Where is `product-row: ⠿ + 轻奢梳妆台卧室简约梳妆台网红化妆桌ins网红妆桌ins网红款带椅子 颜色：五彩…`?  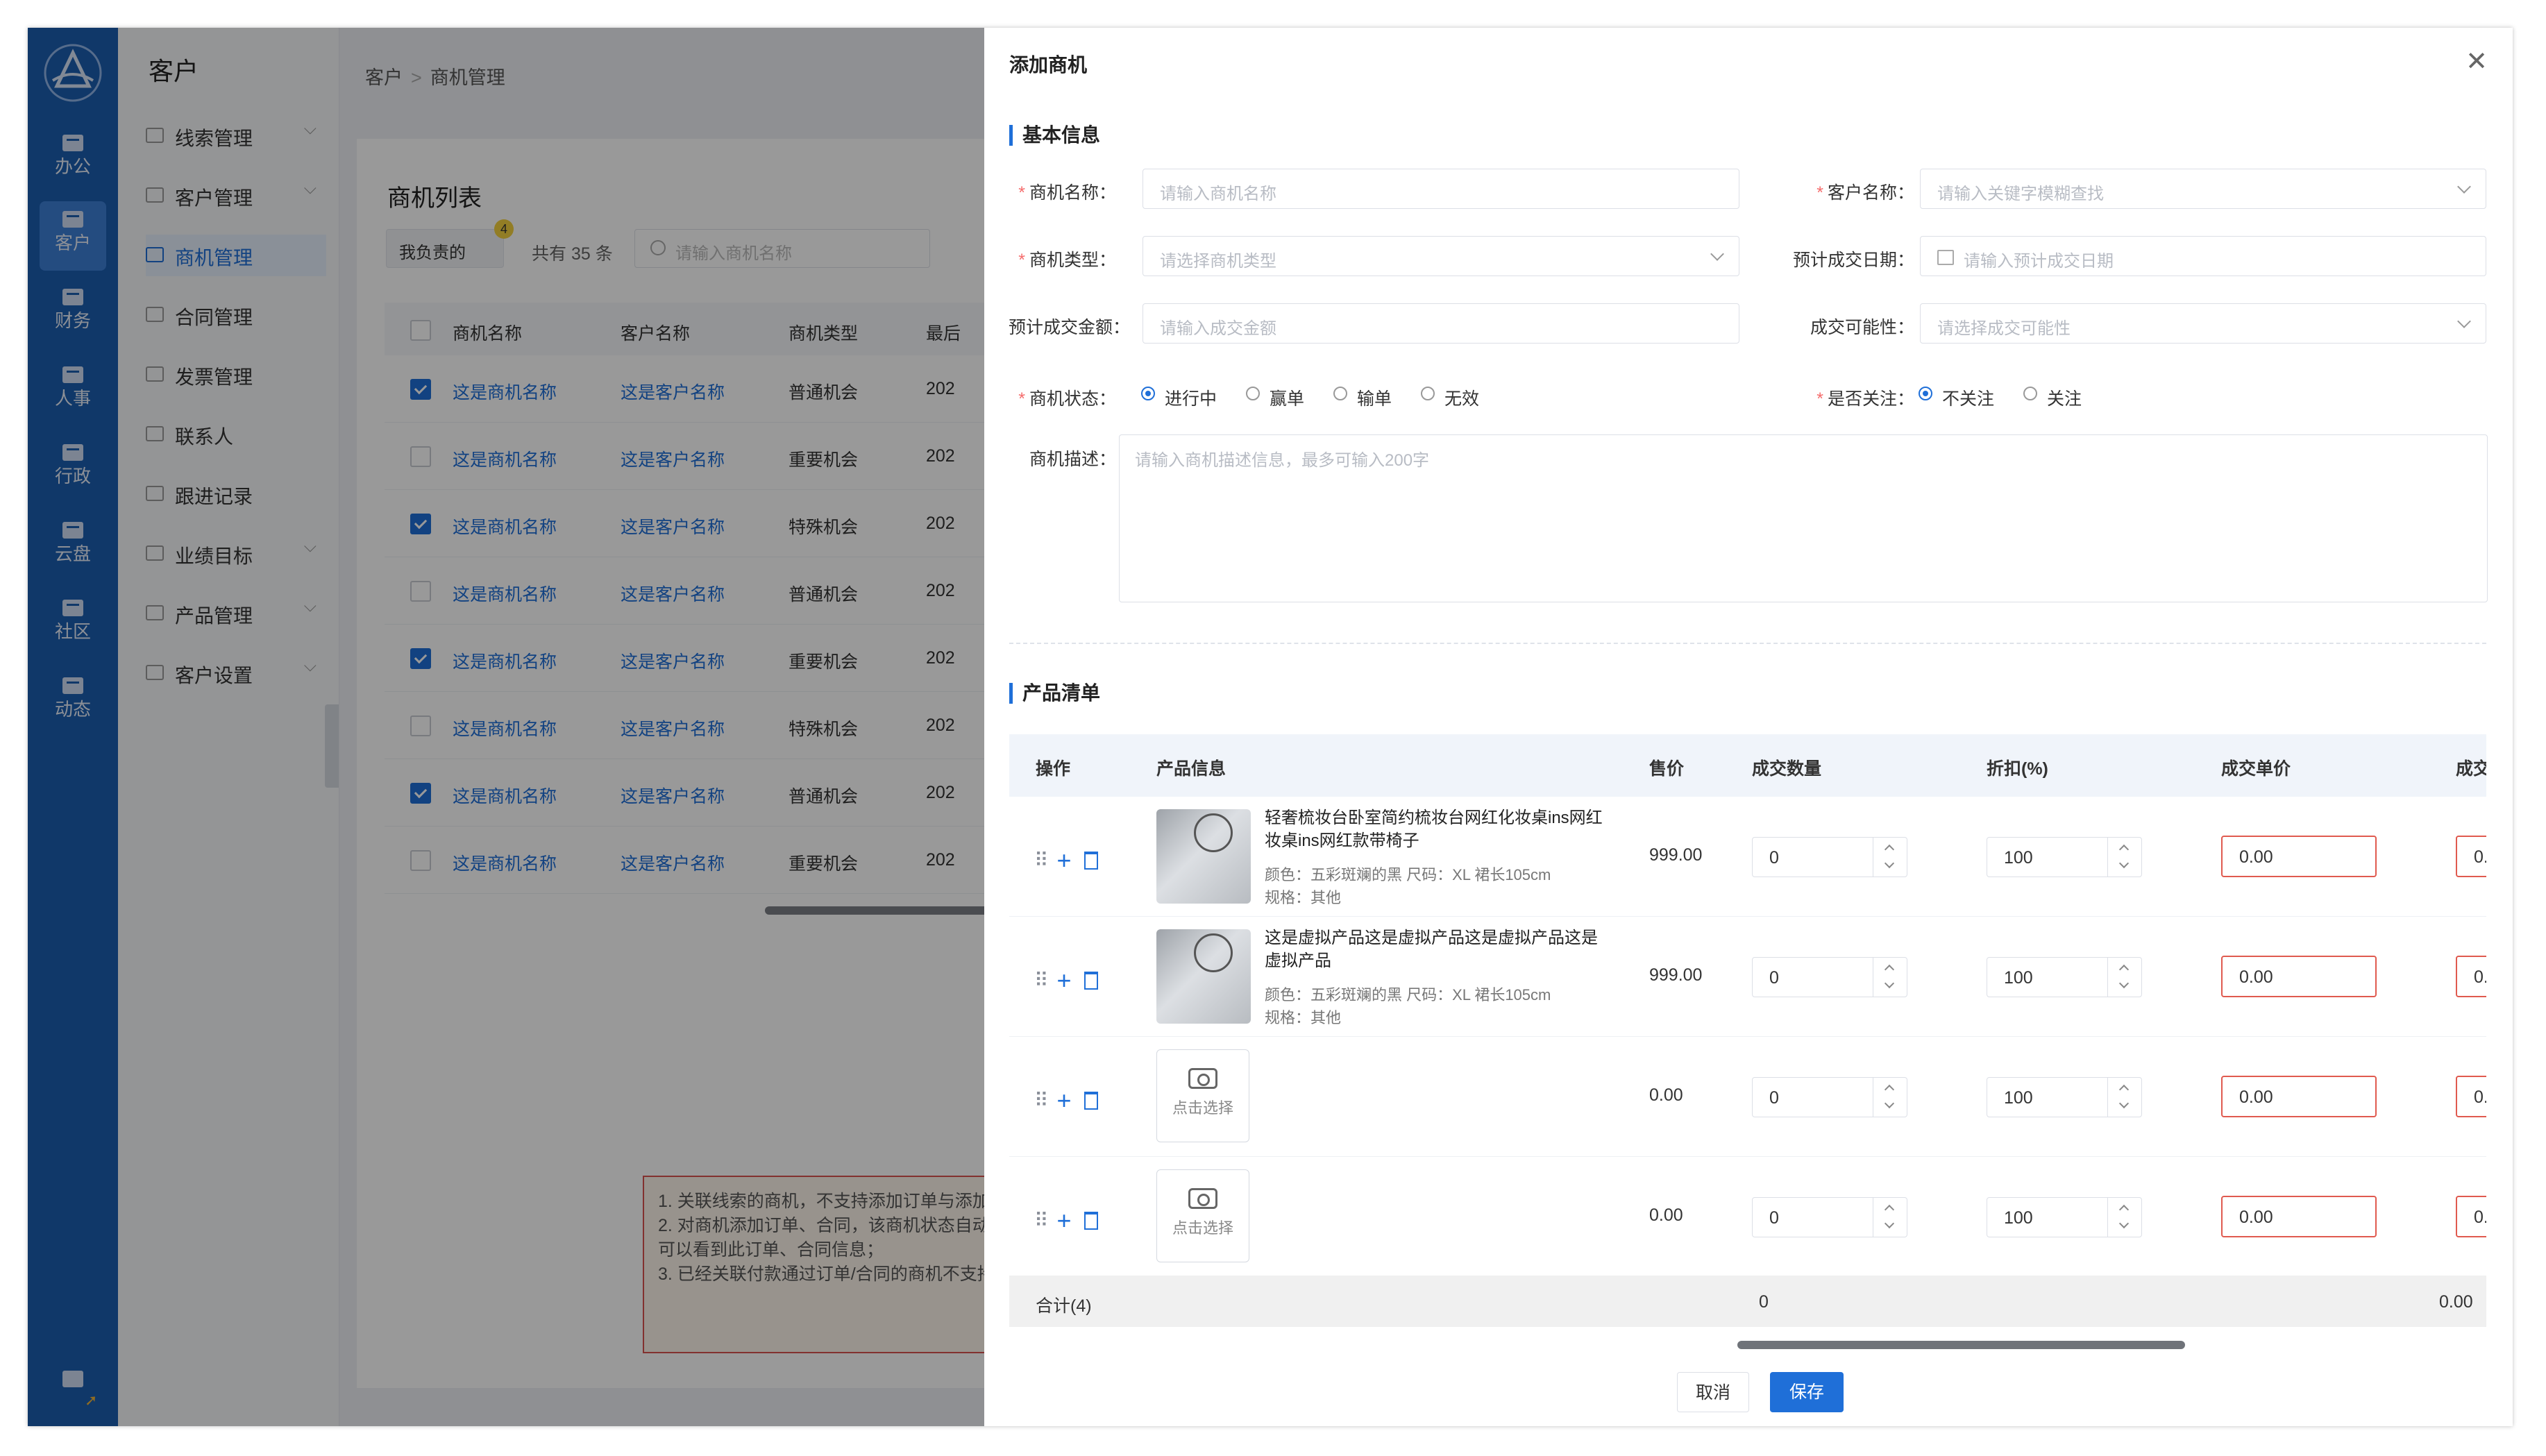 product-row: ⠿ + 轻奢梳妆台卧室简约梳妆台网红化妆桌ins网红妆桌ins网红款带椅子 颜色：五彩… is located at coordinates (1748, 857).